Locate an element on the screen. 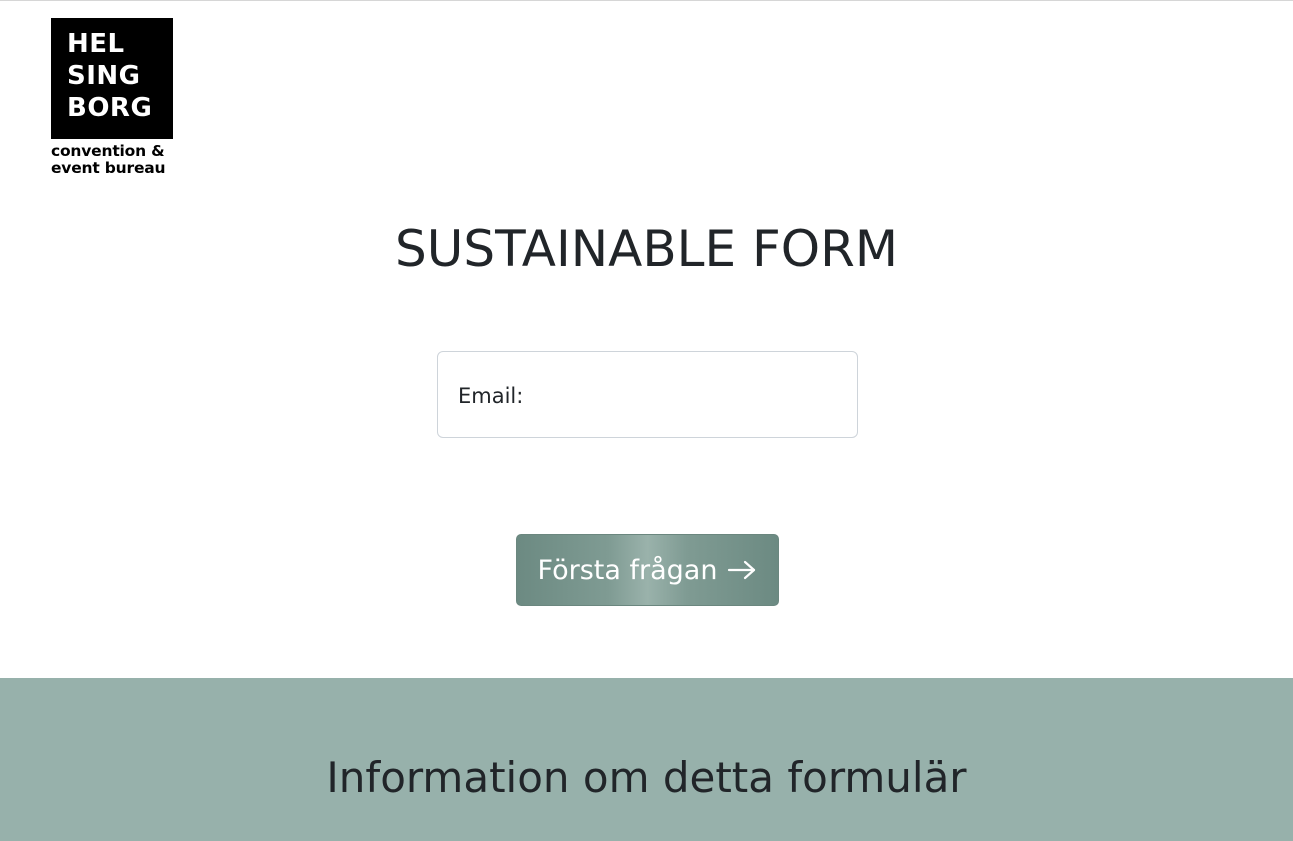 The width and height of the screenshot is (1293, 841). logo-subtitle-line: event bureau is located at coordinates (108, 168).